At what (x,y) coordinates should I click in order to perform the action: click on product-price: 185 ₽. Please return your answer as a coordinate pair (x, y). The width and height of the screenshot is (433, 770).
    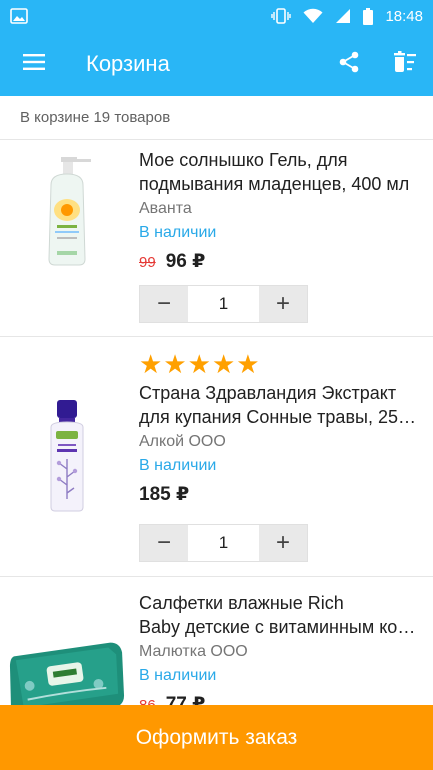
    Looking at the image, I should click on (164, 494).